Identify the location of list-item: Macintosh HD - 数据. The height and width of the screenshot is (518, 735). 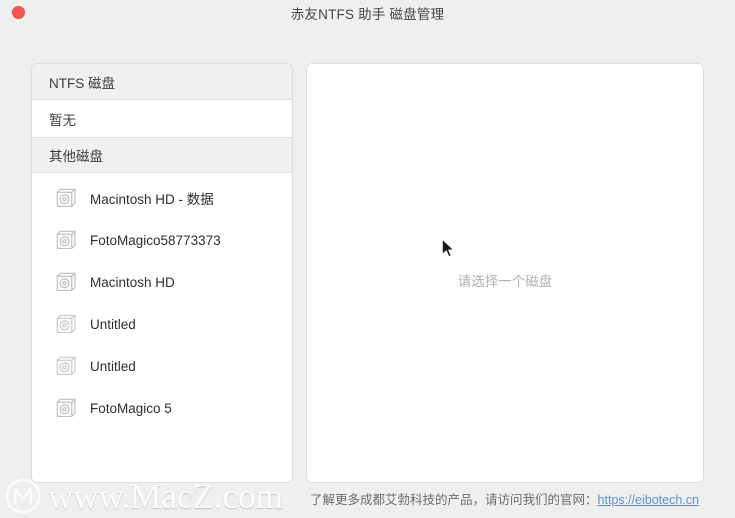
(162, 198).